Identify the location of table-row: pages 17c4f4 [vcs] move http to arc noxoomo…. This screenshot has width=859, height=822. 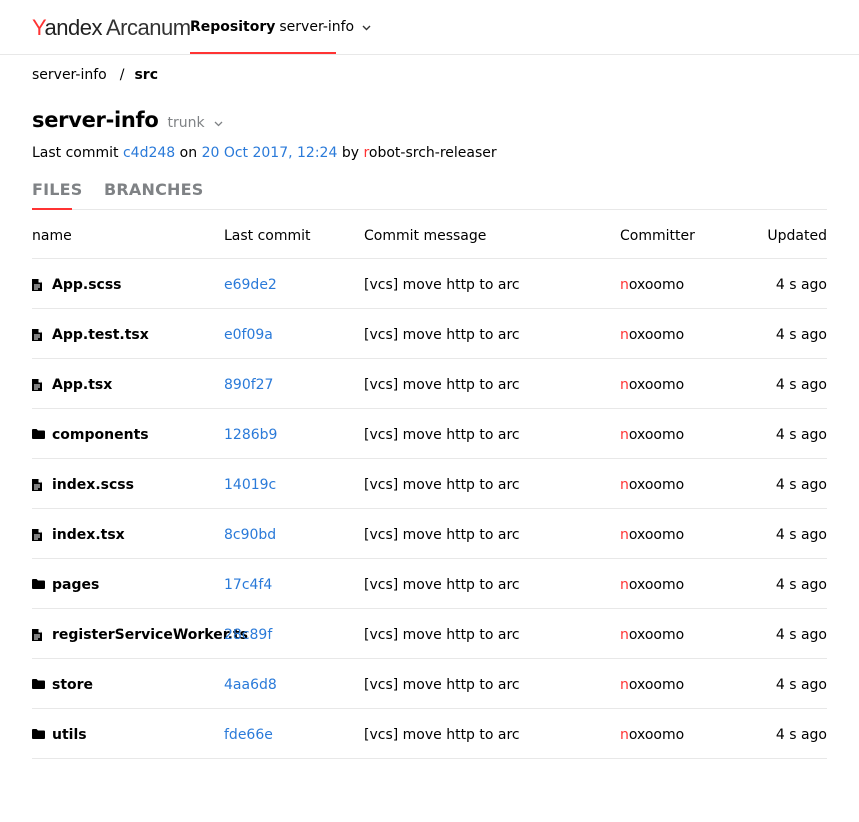
(429, 584).